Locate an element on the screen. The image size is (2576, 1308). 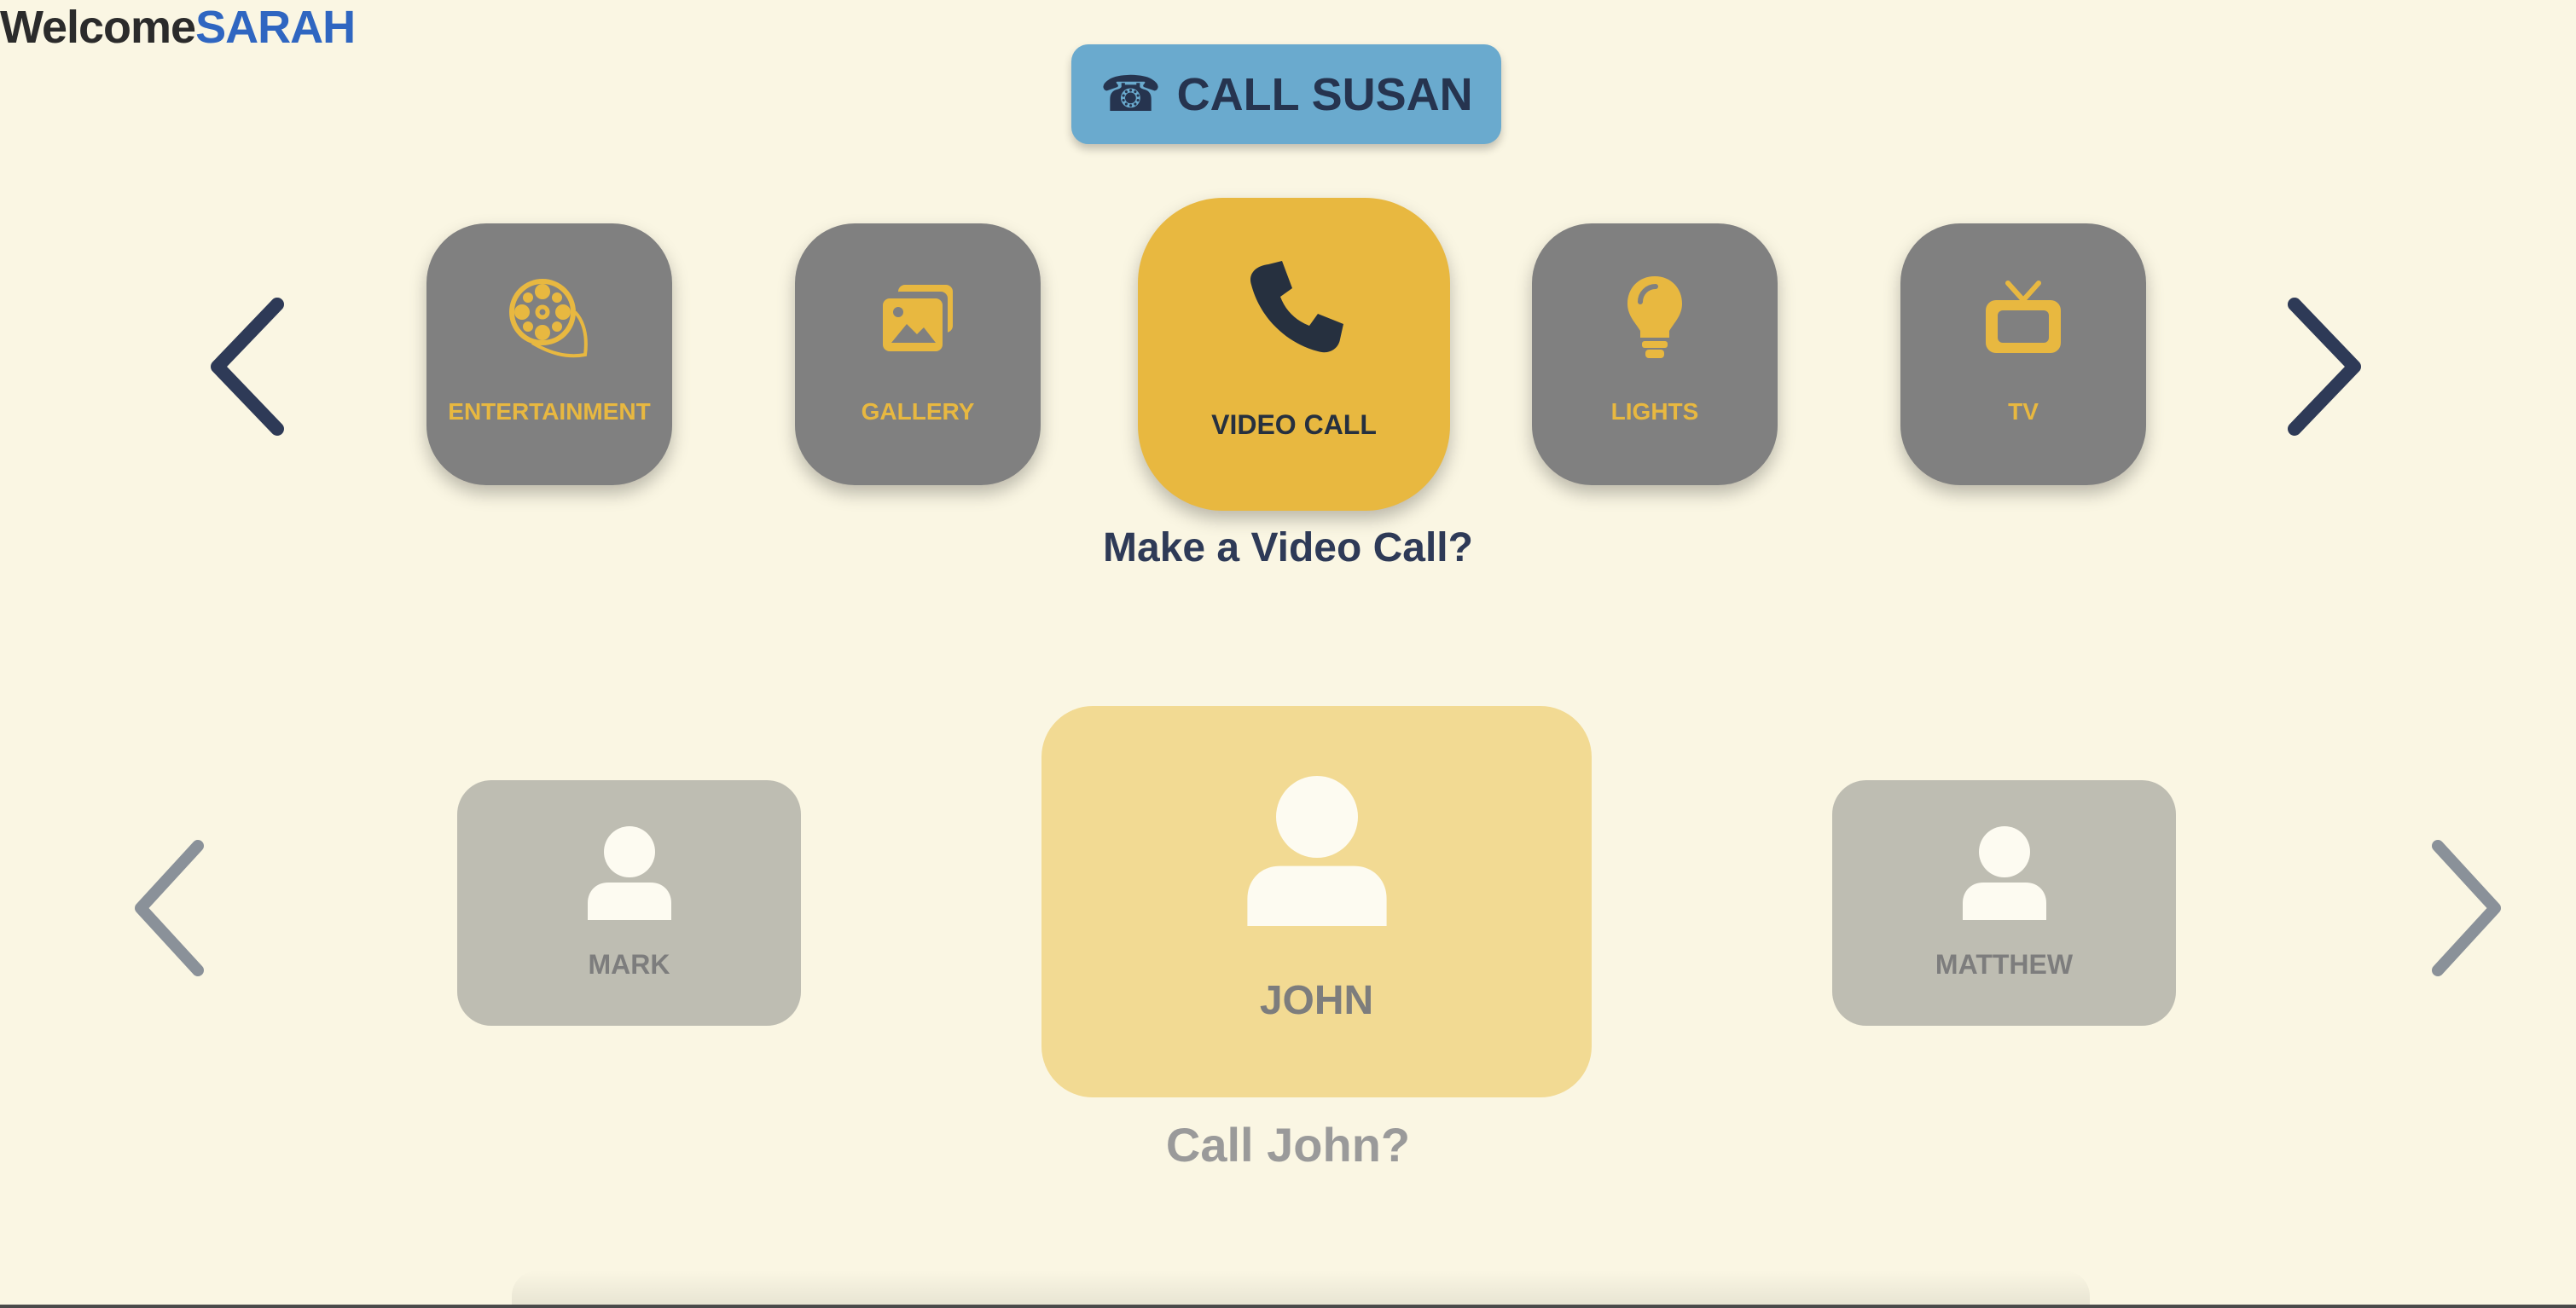
contacts-next-arrow is located at coordinates (2465, 908).